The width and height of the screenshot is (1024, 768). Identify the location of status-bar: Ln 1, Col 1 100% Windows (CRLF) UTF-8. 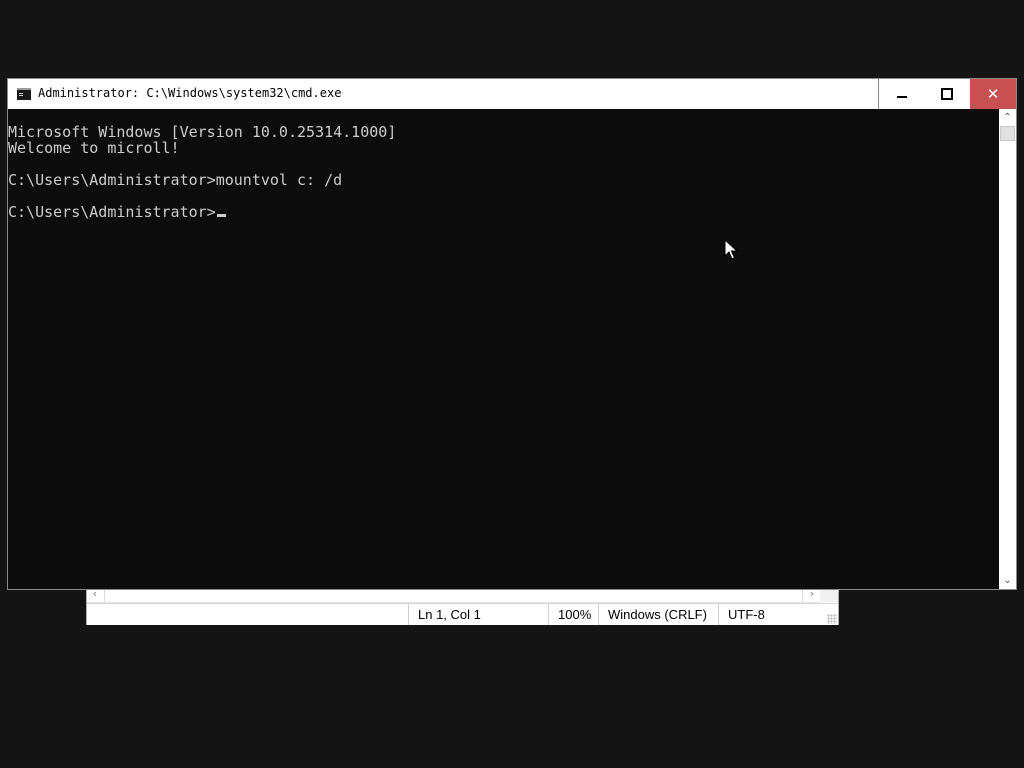
(462, 614).